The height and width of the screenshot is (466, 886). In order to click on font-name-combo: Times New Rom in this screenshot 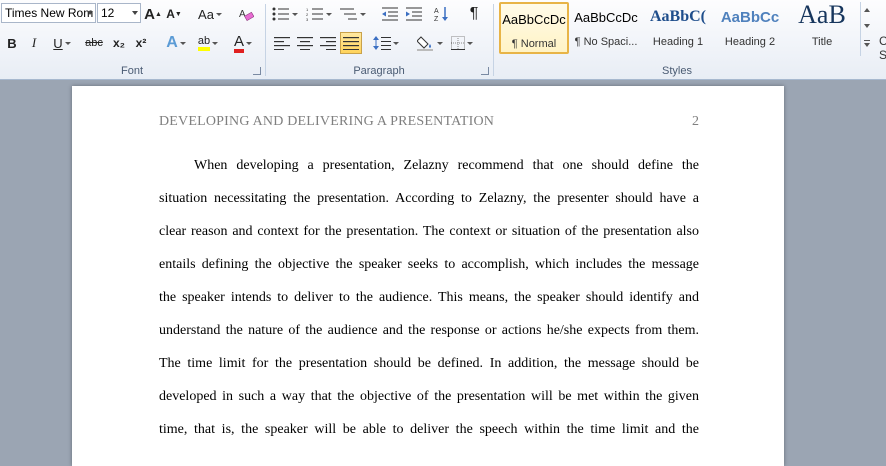, I will do `click(48, 13)`.